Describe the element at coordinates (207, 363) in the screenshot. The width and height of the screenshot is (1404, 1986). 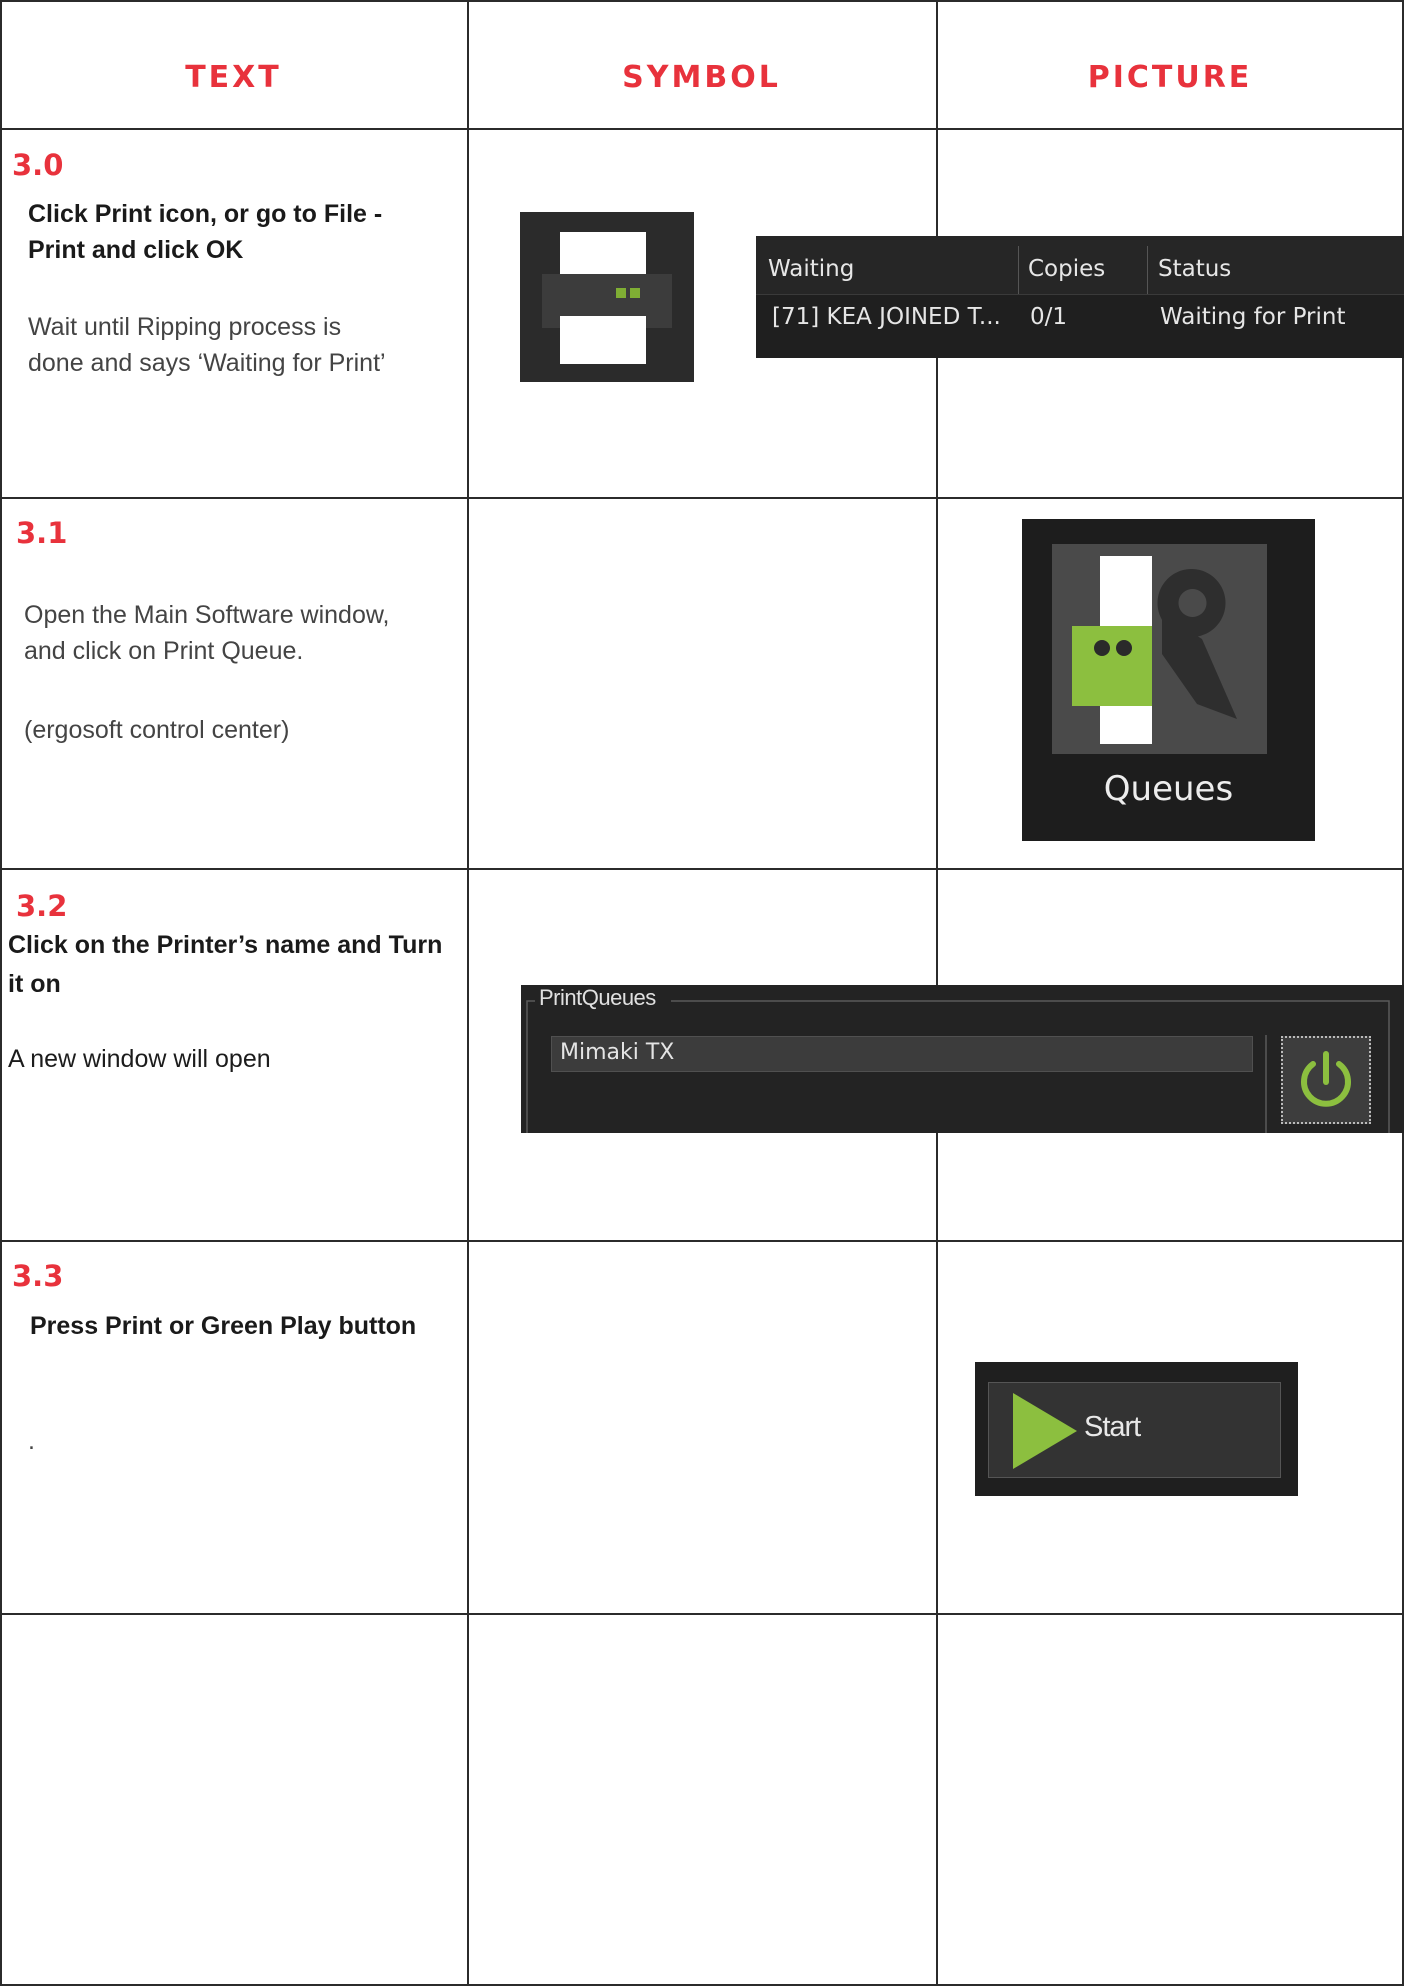
I see `step-3-0-note-line-2: done and says ‘Waiting for Print’` at that location.